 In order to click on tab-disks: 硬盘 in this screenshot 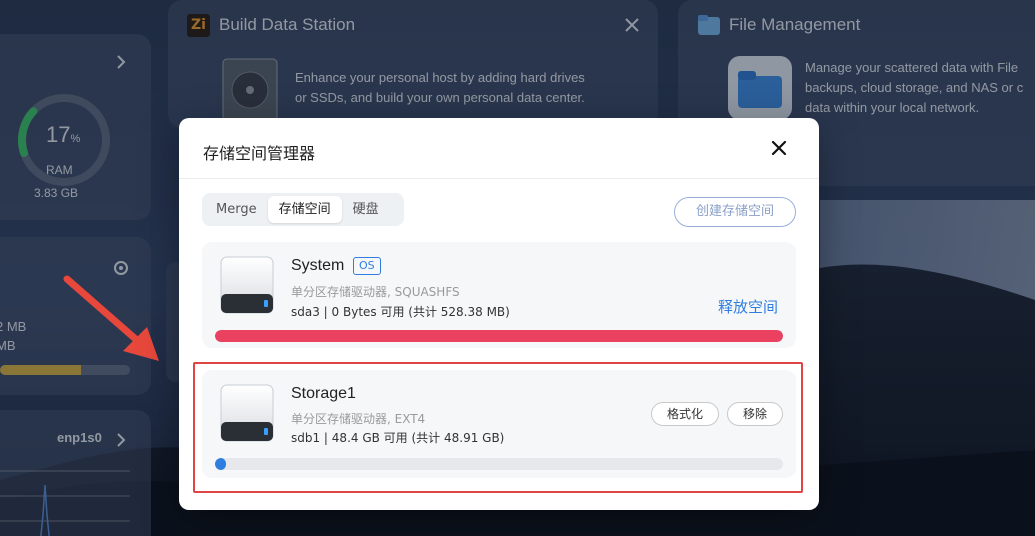, I will do `click(366, 209)`.